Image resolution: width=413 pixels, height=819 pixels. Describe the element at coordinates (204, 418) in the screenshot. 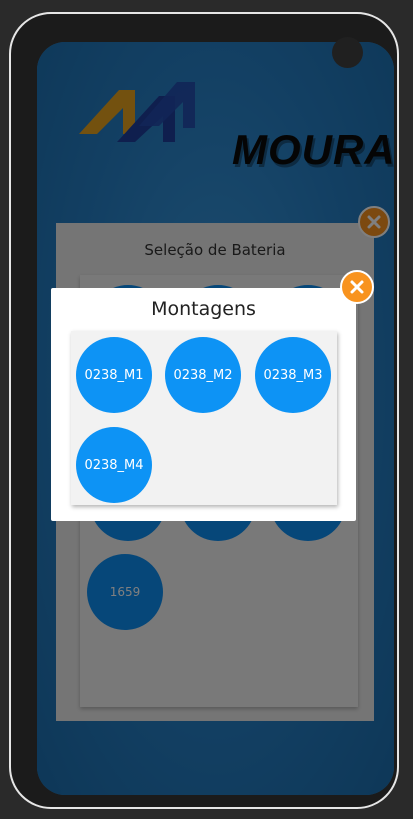

I see `montagens-grid: 0238_M1 0238_M2 0238_M3 0238_M4` at that location.